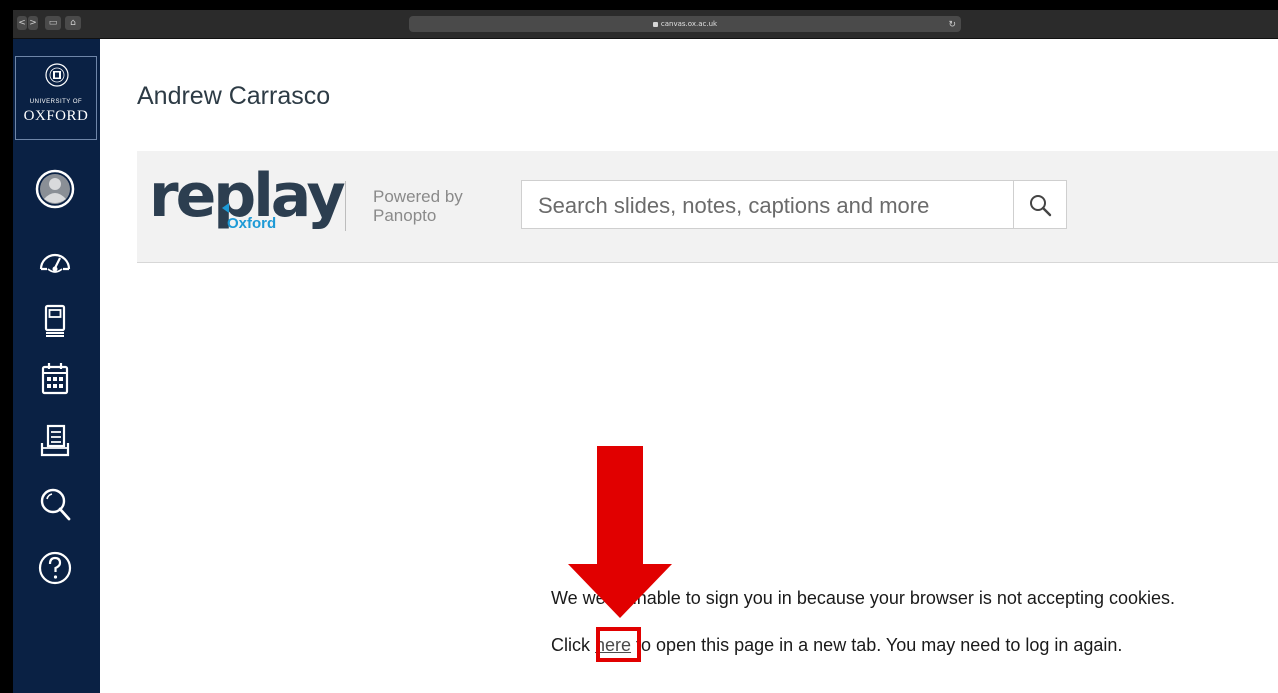 Image resolution: width=1278 pixels, height=693 pixels. Describe the element at coordinates (345, 206) in the screenshot. I see `header-divider` at that location.